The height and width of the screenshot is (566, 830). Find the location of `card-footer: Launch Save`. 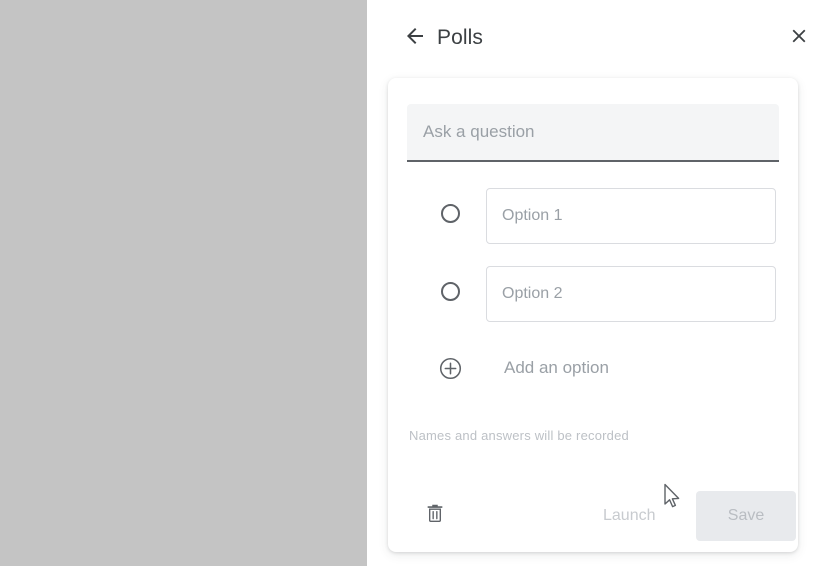

card-footer: Launch Save is located at coordinates (593, 515).